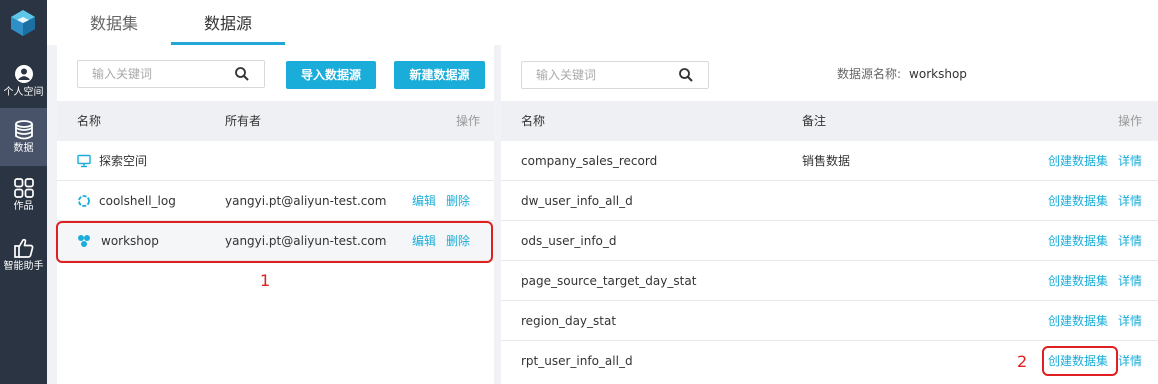 This screenshot has width=1158, height=384. Describe the element at coordinates (23, 74) in the screenshot. I see `user-icon` at that location.